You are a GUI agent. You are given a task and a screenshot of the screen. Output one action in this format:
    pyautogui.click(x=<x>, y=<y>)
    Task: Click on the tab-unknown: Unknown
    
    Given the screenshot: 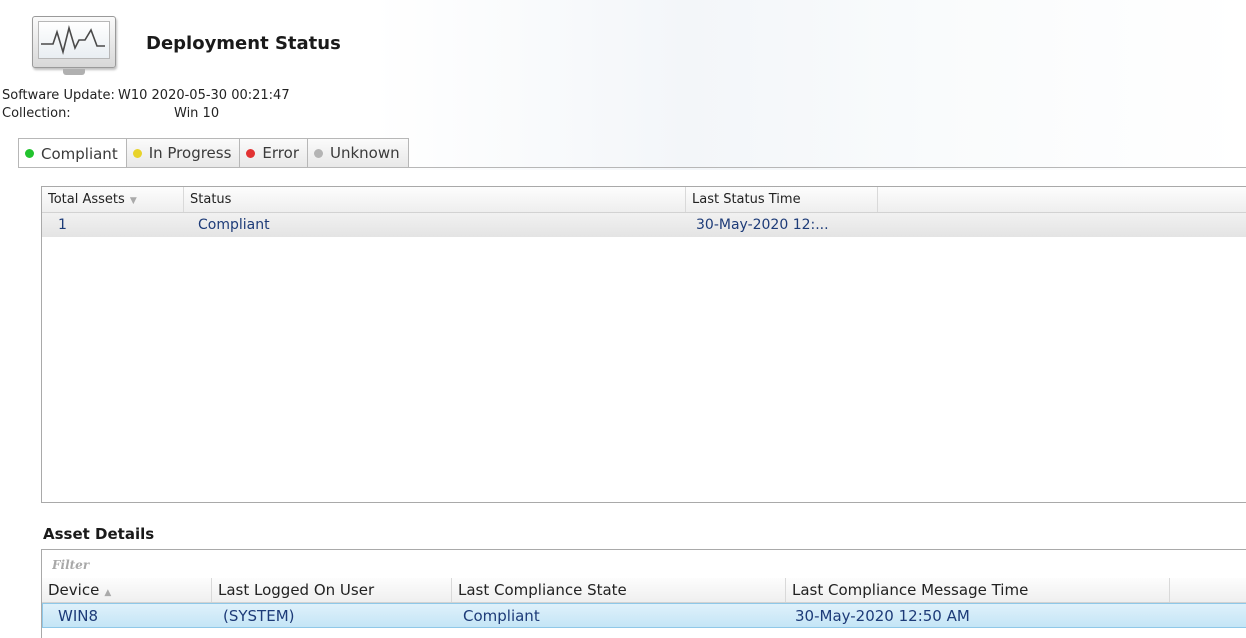 What is the action you would take?
    pyautogui.click(x=357, y=152)
    